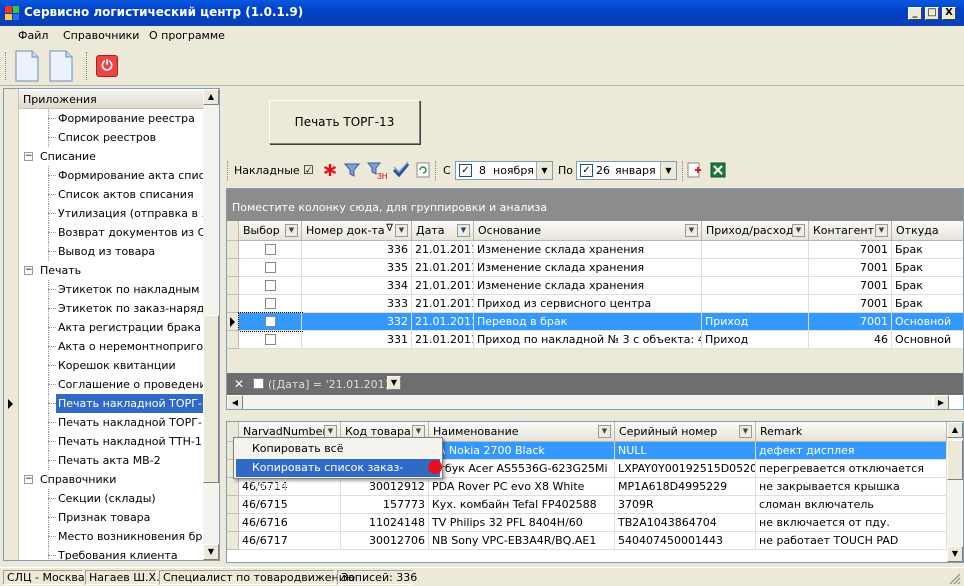 This screenshot has height=586, width=964. Describe the element at coordinates (129, 251) in the screenshot. I see `tree-item: Вывод из товара` at that location.